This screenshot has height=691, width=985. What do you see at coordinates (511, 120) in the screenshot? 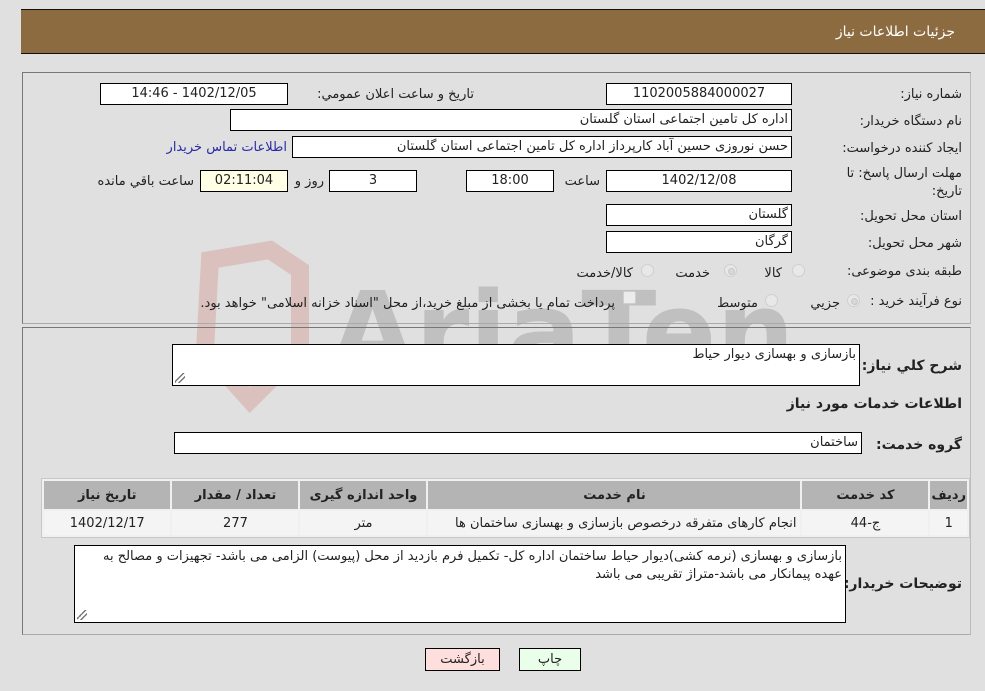
I see `buyer-org-field: اداره کل تامین اجتماعی استان گلستان` at bounding box center [511, 120].